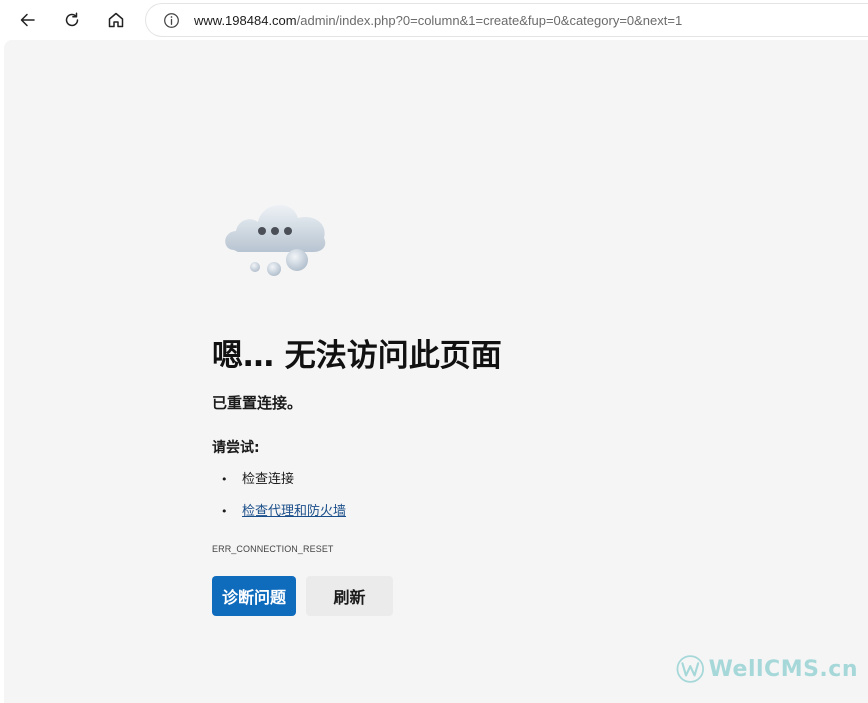 This screenshot has width=868, height=703. I want to click on error-message: 已重置连接。, so click(257, 403).